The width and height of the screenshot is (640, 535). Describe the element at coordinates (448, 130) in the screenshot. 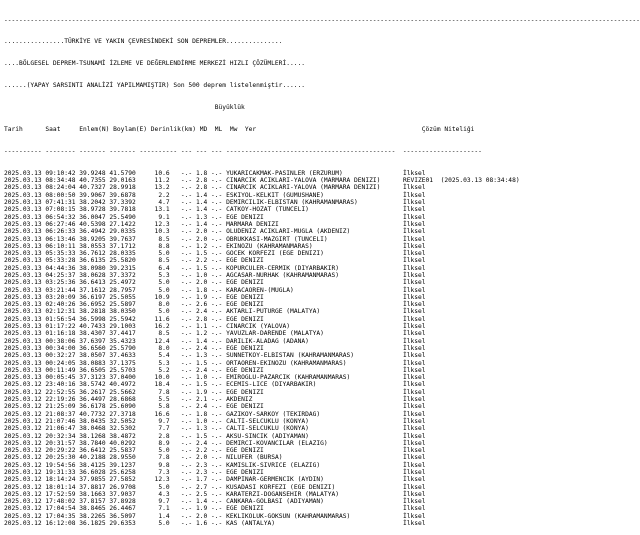

I see `col-header-cozum: Çözüm Niteliği` at that location.